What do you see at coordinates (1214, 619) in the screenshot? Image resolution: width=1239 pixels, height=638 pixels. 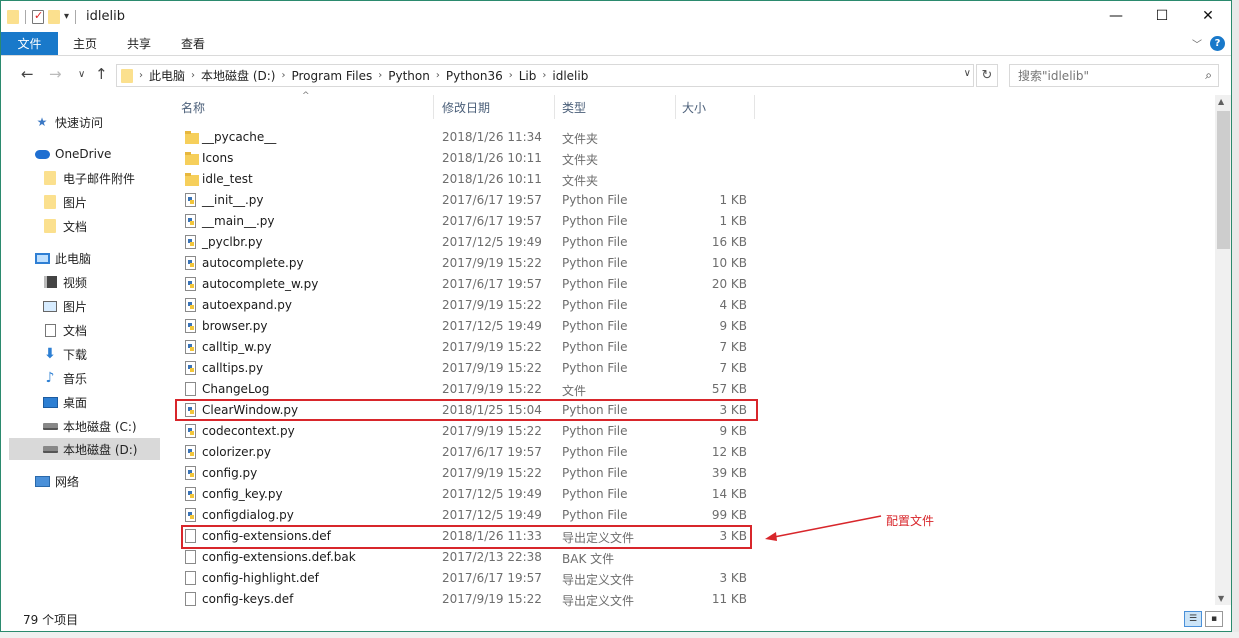 I see `large-icons-view-icon: ▪` at bounding box center [1214, 619].